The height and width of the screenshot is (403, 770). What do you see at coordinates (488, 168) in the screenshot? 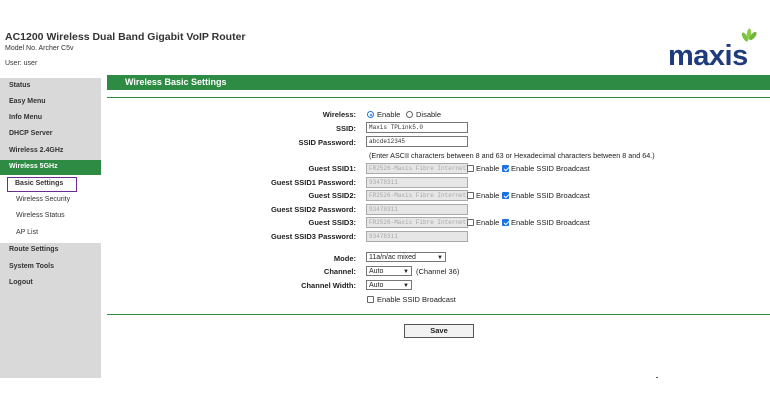
I see `guest-ssid1-enable-label: Enable` at bounding box center [488, 168].